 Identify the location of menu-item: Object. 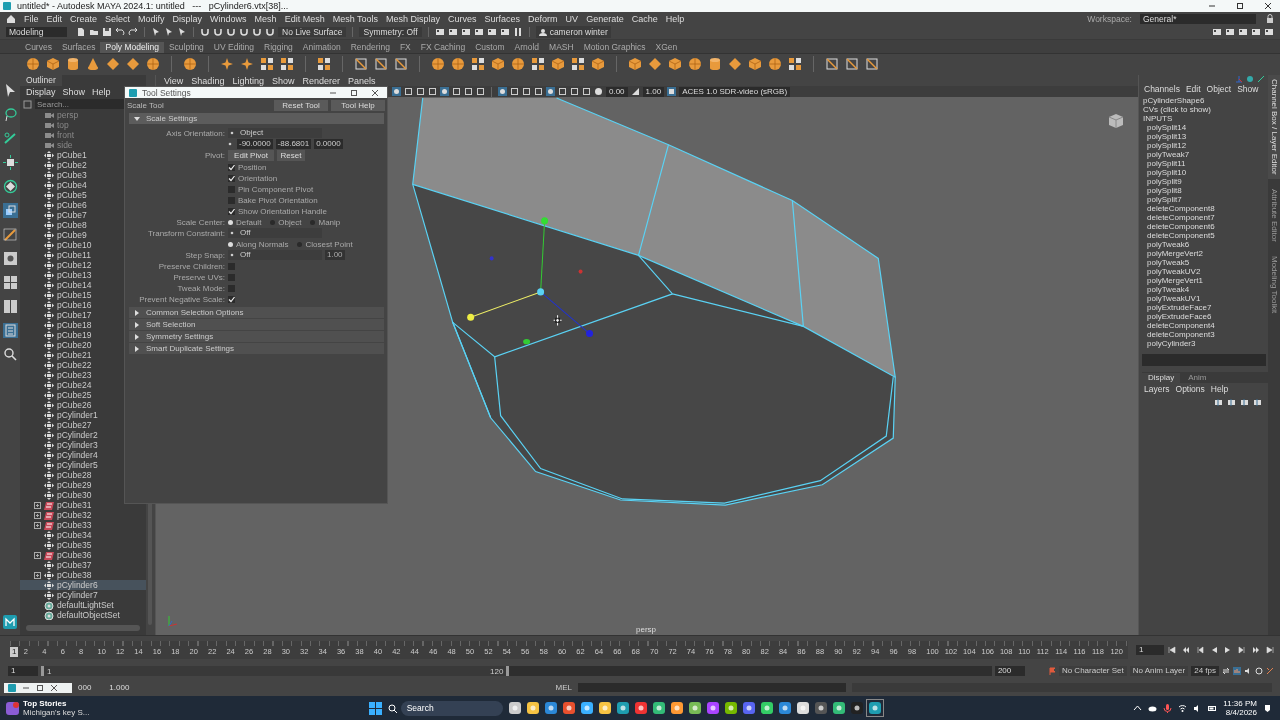
(1219, 89).